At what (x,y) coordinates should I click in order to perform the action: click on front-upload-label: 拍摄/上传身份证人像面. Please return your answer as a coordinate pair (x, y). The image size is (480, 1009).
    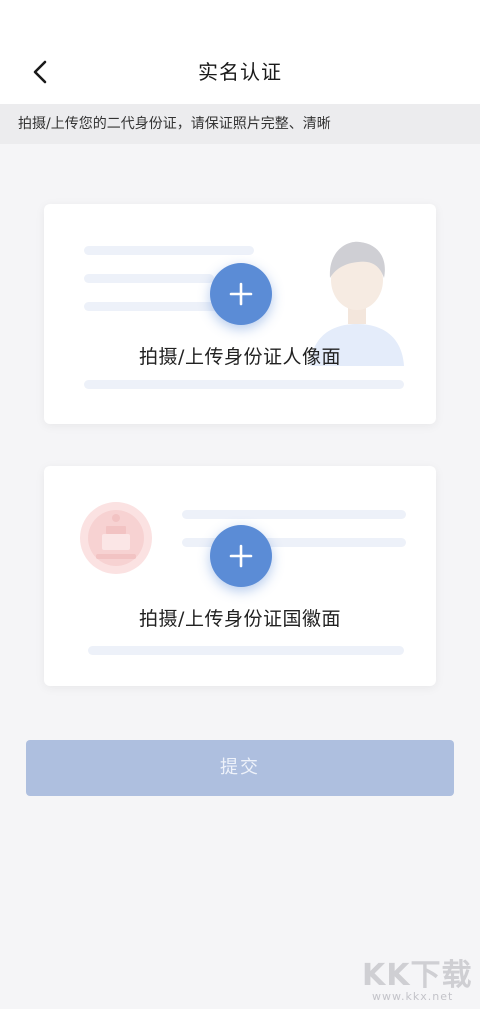
    Looking at the image, I should click on (240, 357).